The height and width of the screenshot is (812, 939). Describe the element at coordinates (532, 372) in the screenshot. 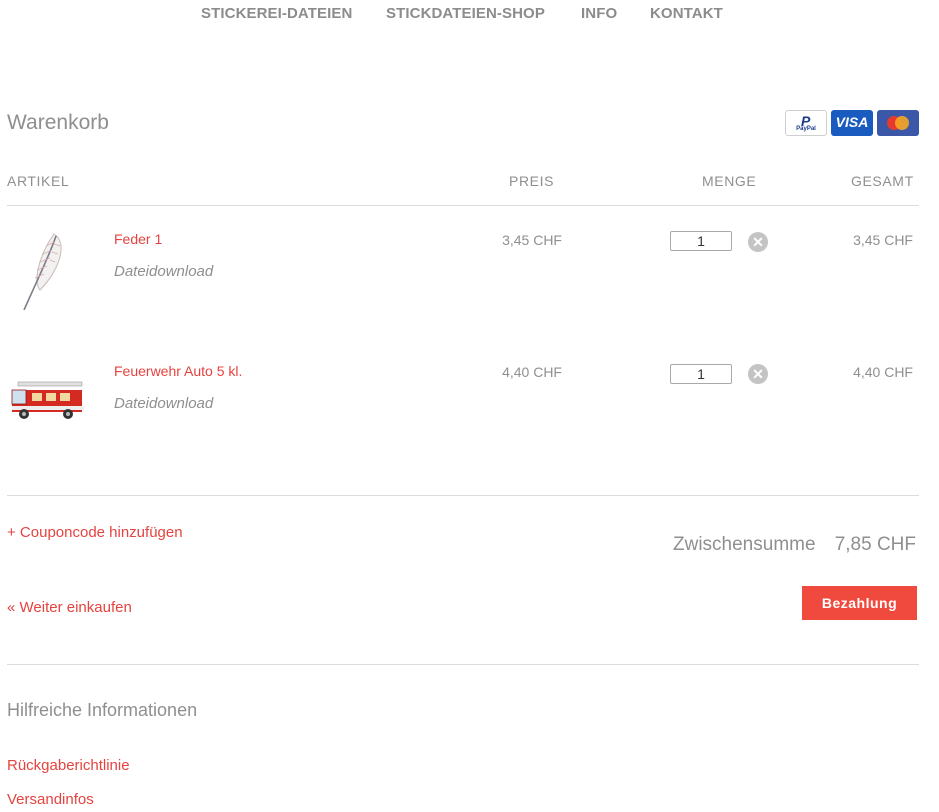

I see `item-price: 4,40 CHF` at that location.